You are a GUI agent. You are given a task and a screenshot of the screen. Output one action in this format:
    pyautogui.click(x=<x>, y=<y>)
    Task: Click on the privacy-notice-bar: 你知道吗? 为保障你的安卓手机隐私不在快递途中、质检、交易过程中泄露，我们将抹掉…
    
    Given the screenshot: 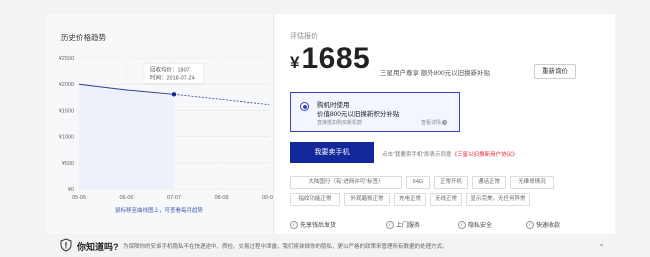 What is the action you would take?
    pyautogui.click(x=330, y=245)
    